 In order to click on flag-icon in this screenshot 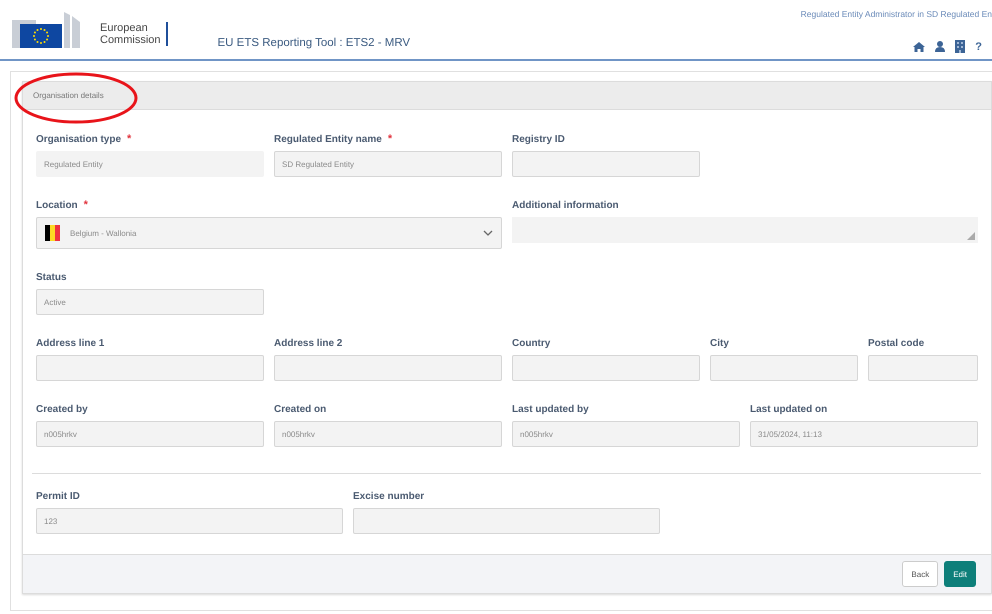, I will do `click(52, 233)`.